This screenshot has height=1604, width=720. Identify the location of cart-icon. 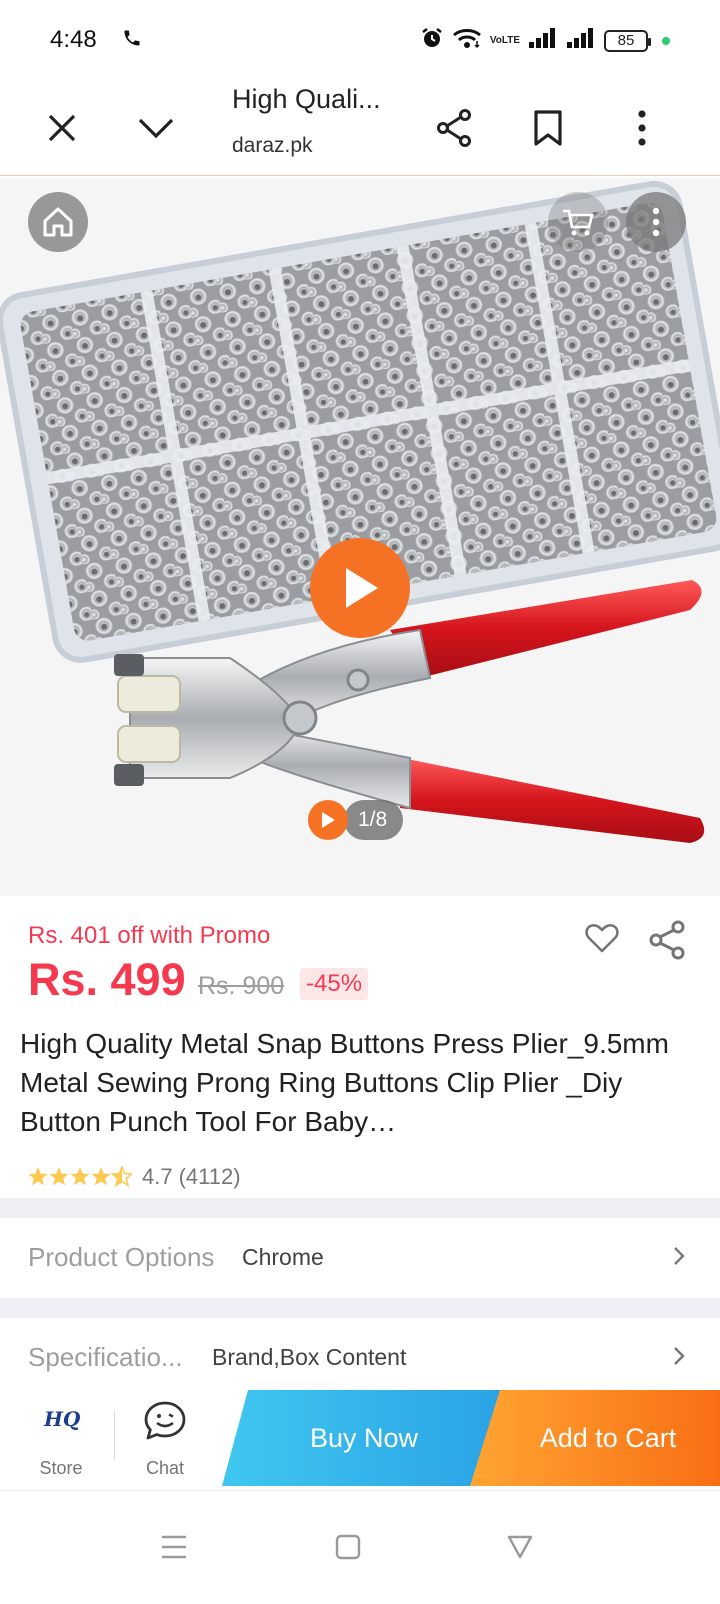
(578, 222).